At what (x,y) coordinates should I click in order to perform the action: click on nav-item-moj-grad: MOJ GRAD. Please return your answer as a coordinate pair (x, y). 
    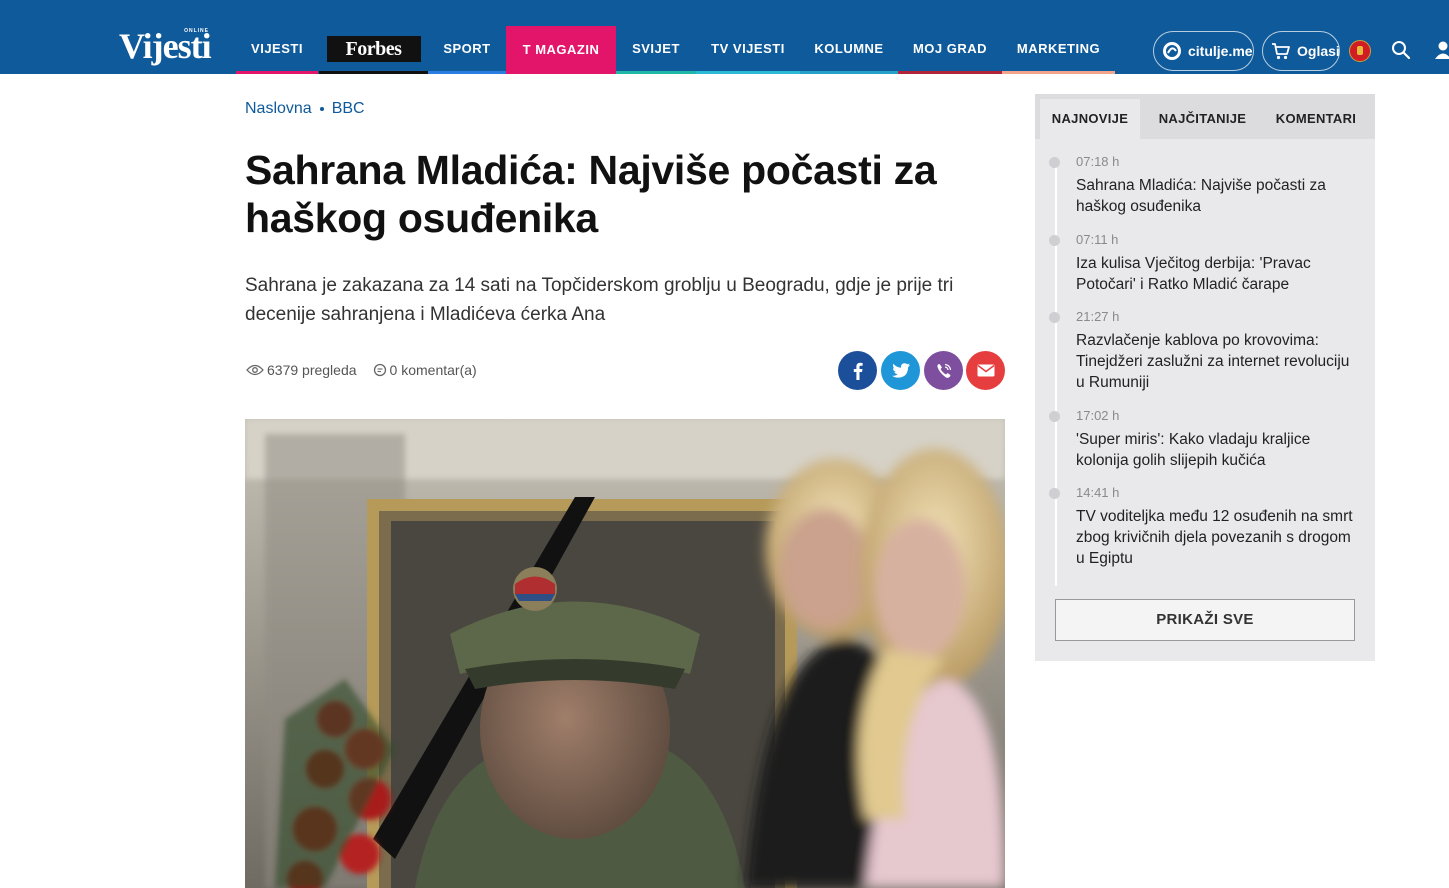
    Looking at the image, I should click on (950, 50).